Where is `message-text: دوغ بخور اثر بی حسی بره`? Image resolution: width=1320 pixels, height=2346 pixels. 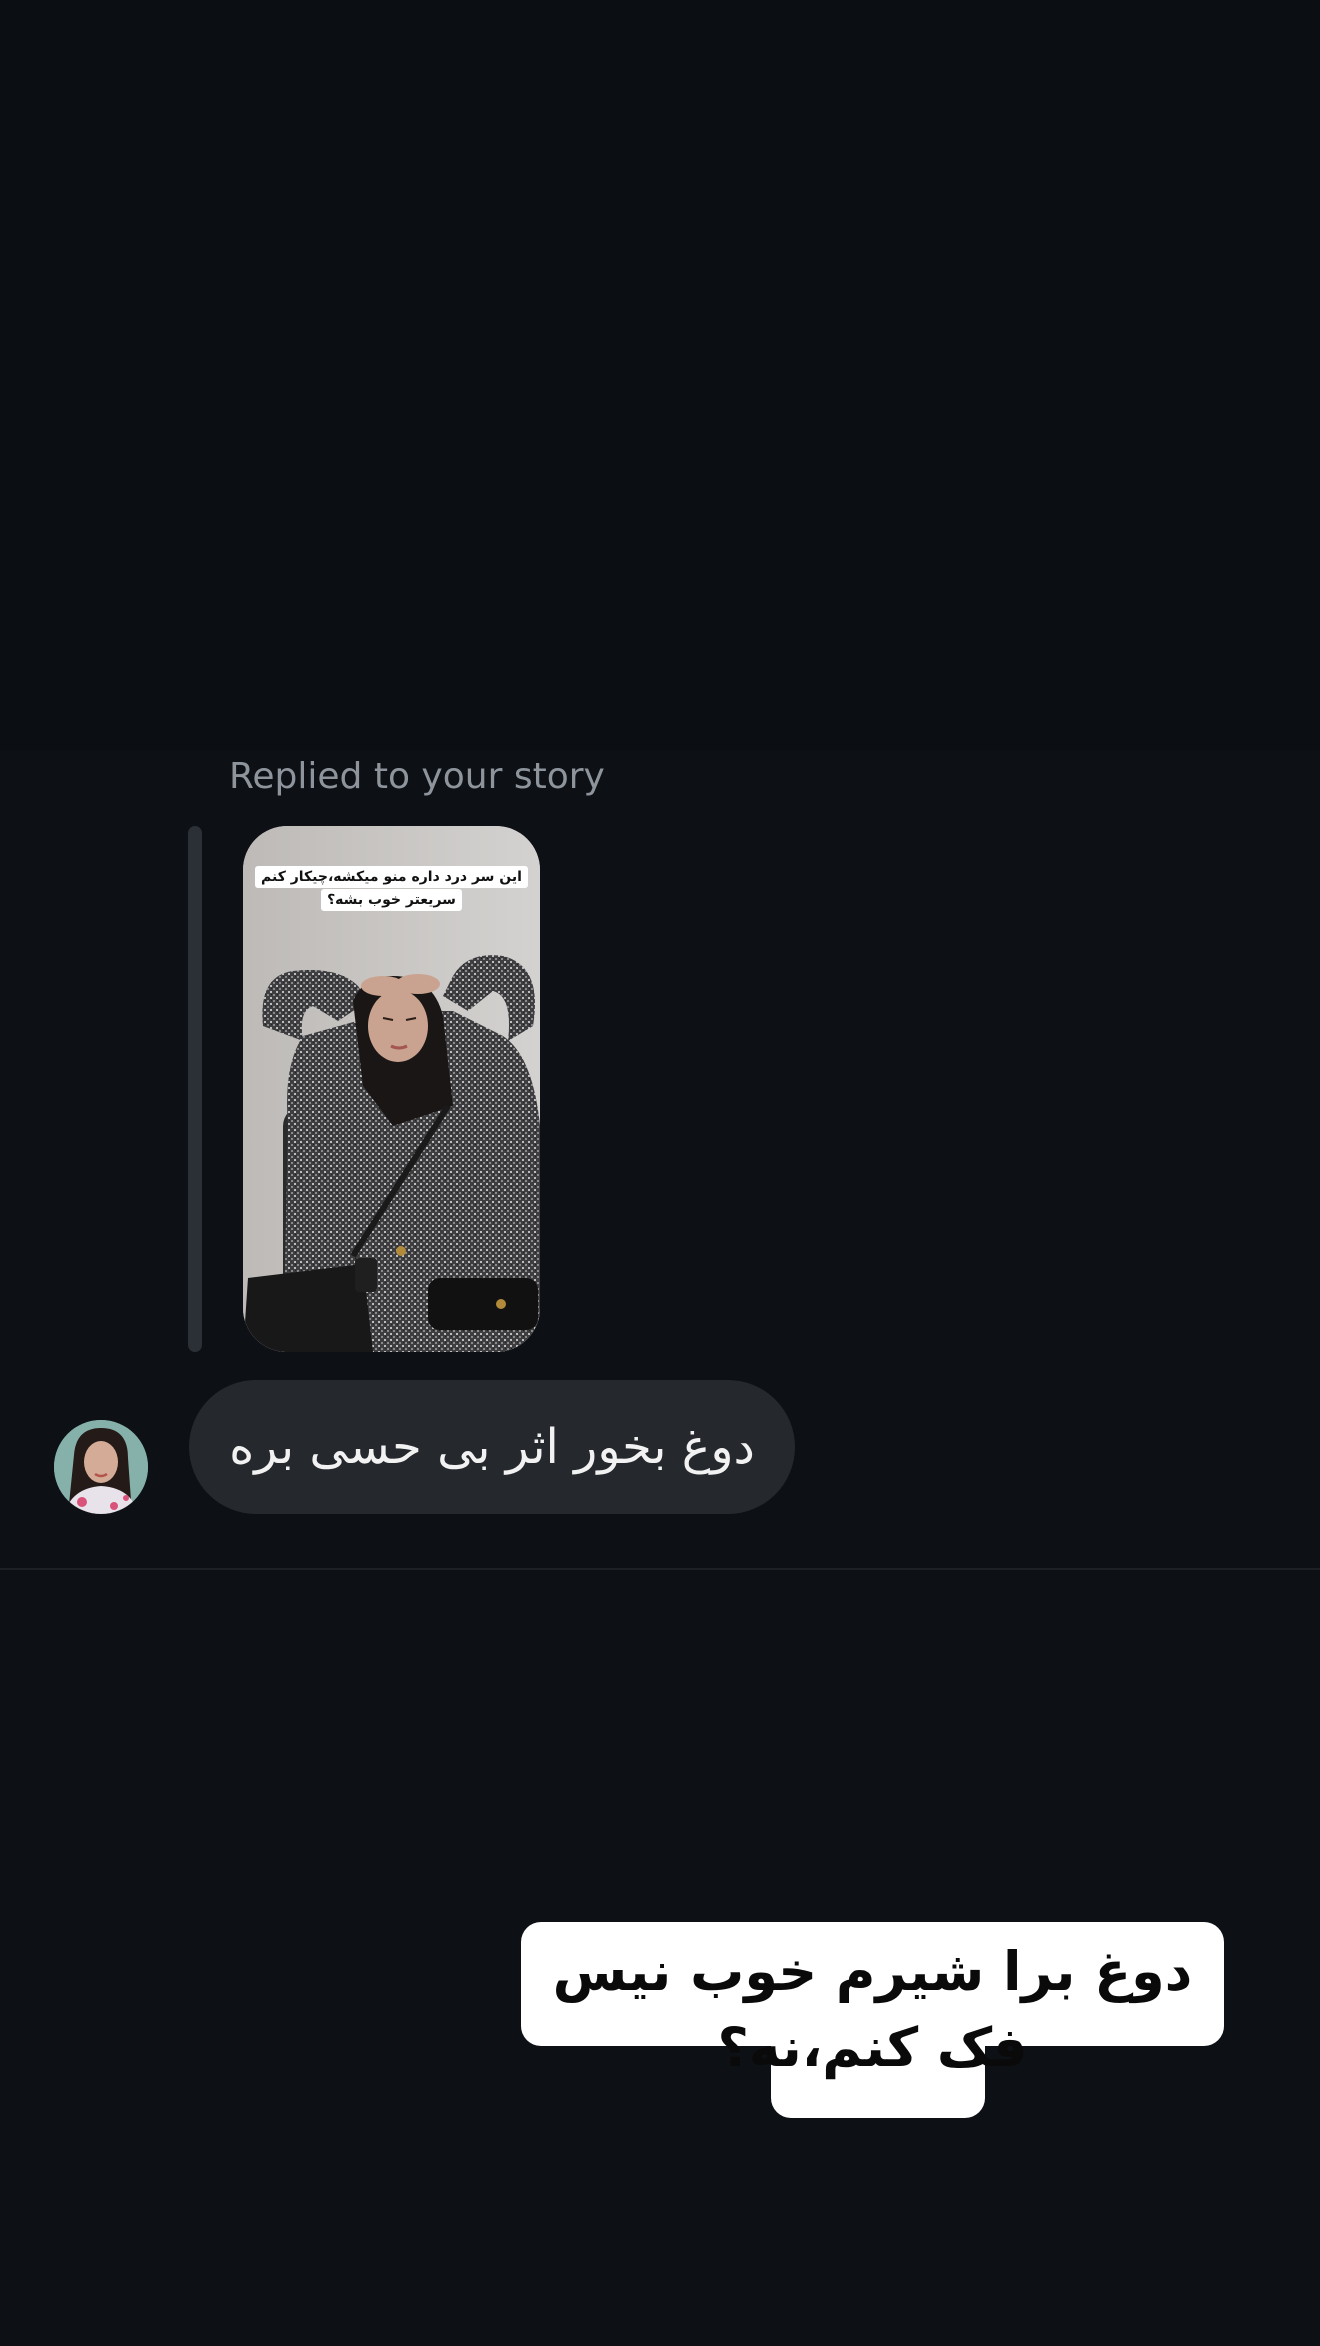
message-text: دوغ بخور اثر بی حسی بره is located at coordinates (492, 1447).